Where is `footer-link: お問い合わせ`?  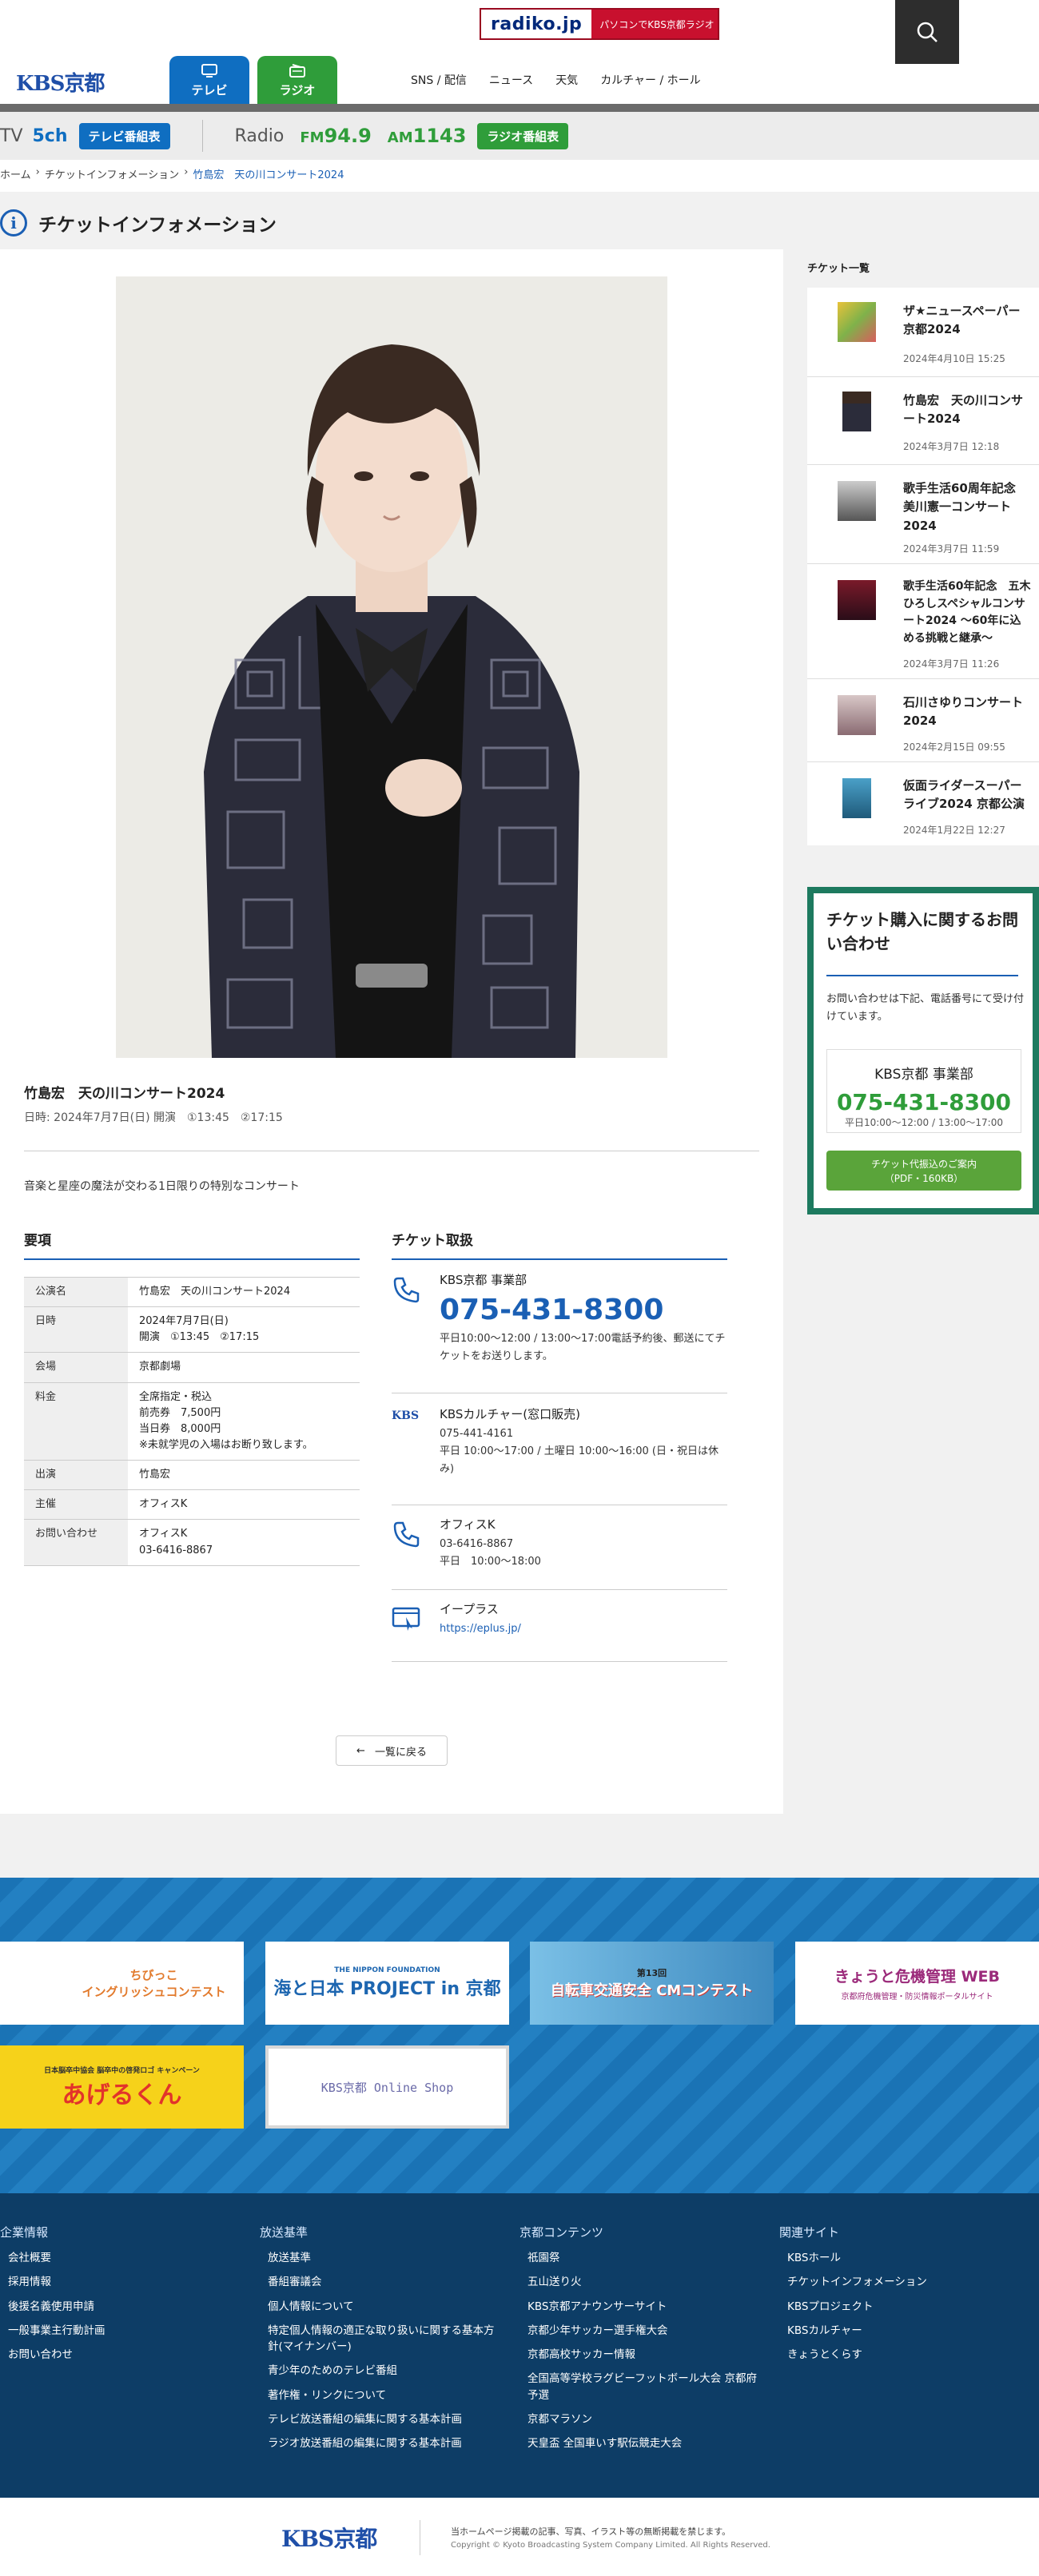
footer-link: お問い合わせ is located at coordinates (120, 2355).